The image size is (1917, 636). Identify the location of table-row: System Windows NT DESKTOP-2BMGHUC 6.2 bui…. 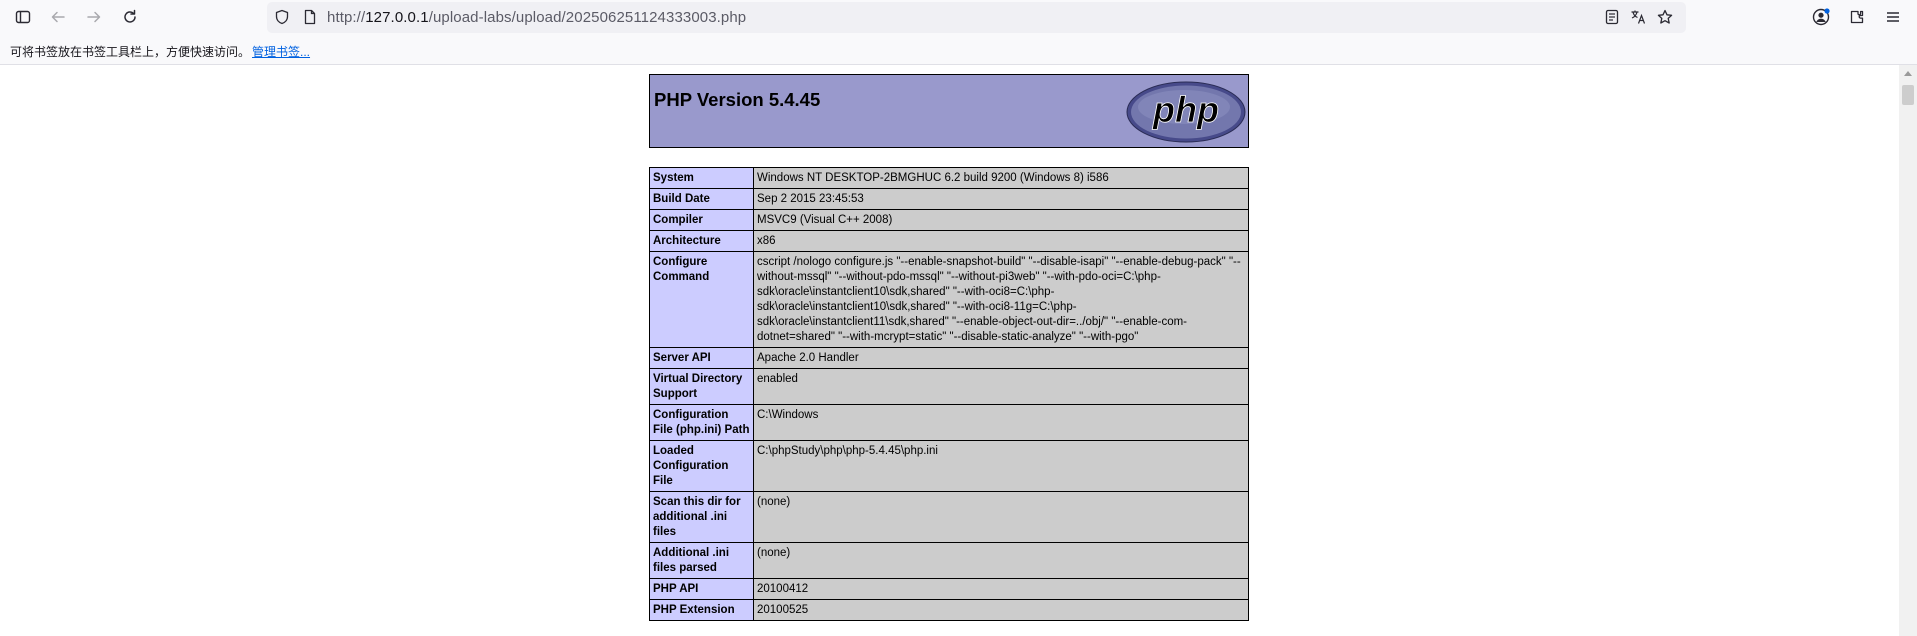
(949, 178).